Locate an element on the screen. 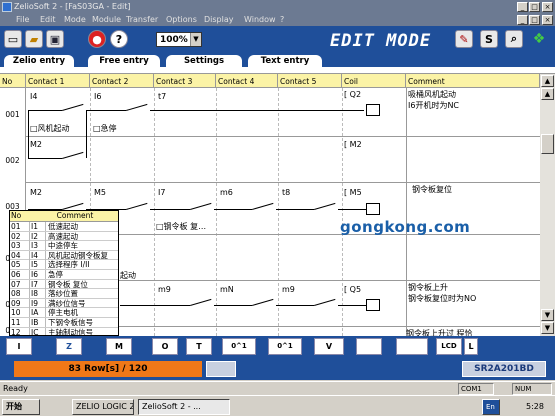  item-code: I4 is located at coordinates (35, 255).